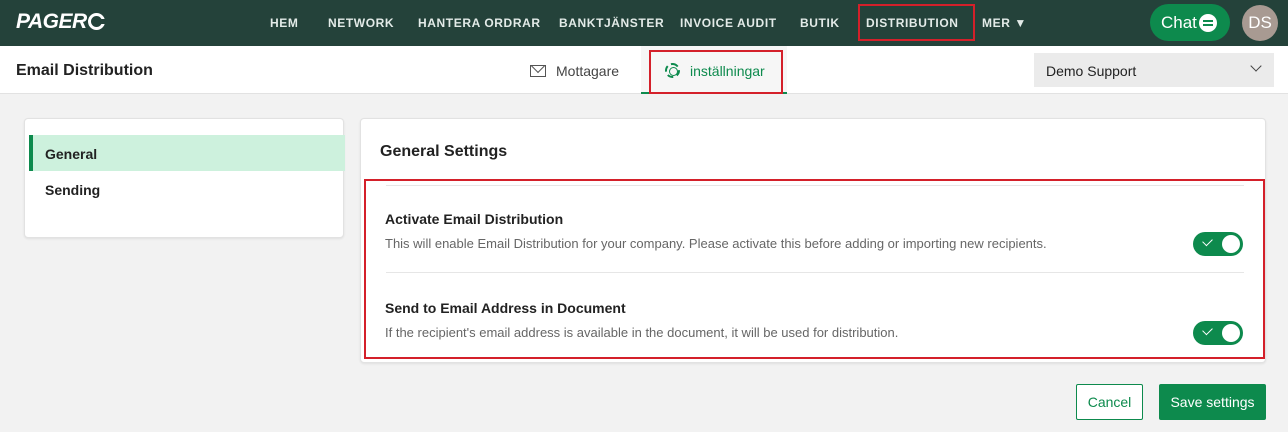  What do you see at coordinates (1256, 66) in the screenshot?
I see `chevron-down-icon` at bounding box center [1256, 66].